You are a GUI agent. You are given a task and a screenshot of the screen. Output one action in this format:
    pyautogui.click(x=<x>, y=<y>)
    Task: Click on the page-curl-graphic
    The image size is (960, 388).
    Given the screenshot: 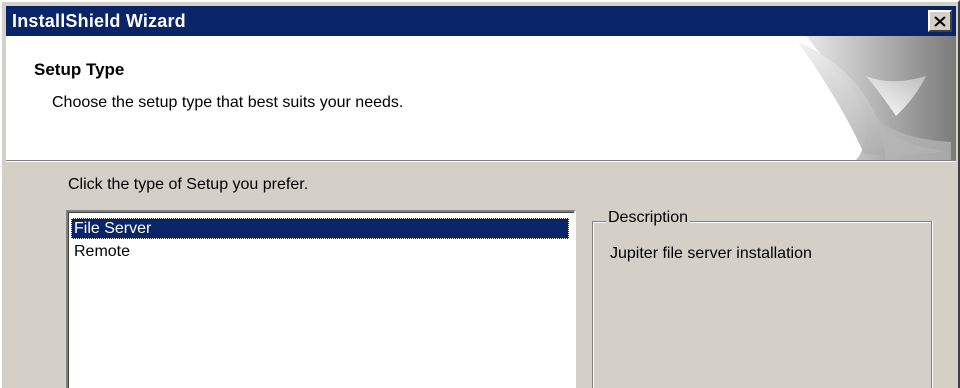 What is the action you would take?
    pyautogui.click(x=877, y=98)
    